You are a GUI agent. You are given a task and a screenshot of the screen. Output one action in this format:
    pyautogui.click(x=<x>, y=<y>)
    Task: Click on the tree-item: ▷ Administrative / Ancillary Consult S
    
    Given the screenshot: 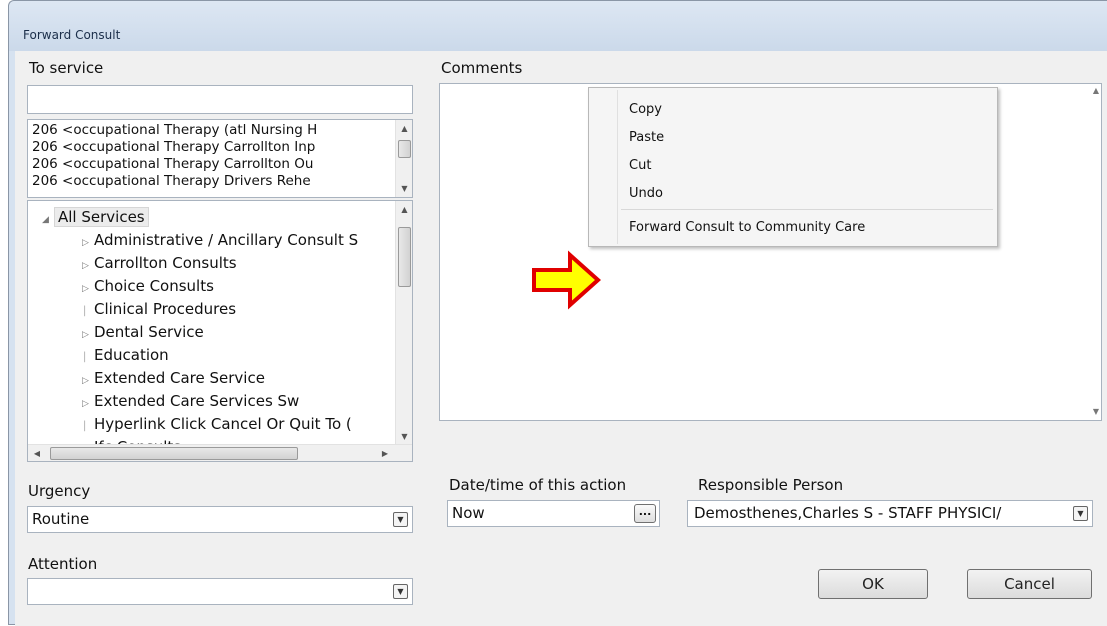 What is the action you would take?
    pyautogui.click(x=220, y=240)
    